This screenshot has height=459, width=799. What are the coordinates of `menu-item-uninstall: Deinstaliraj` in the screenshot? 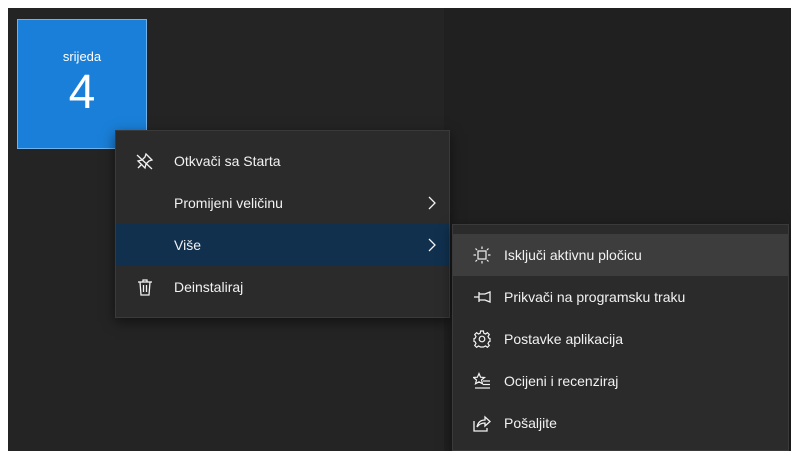 It's located at (282, 287).